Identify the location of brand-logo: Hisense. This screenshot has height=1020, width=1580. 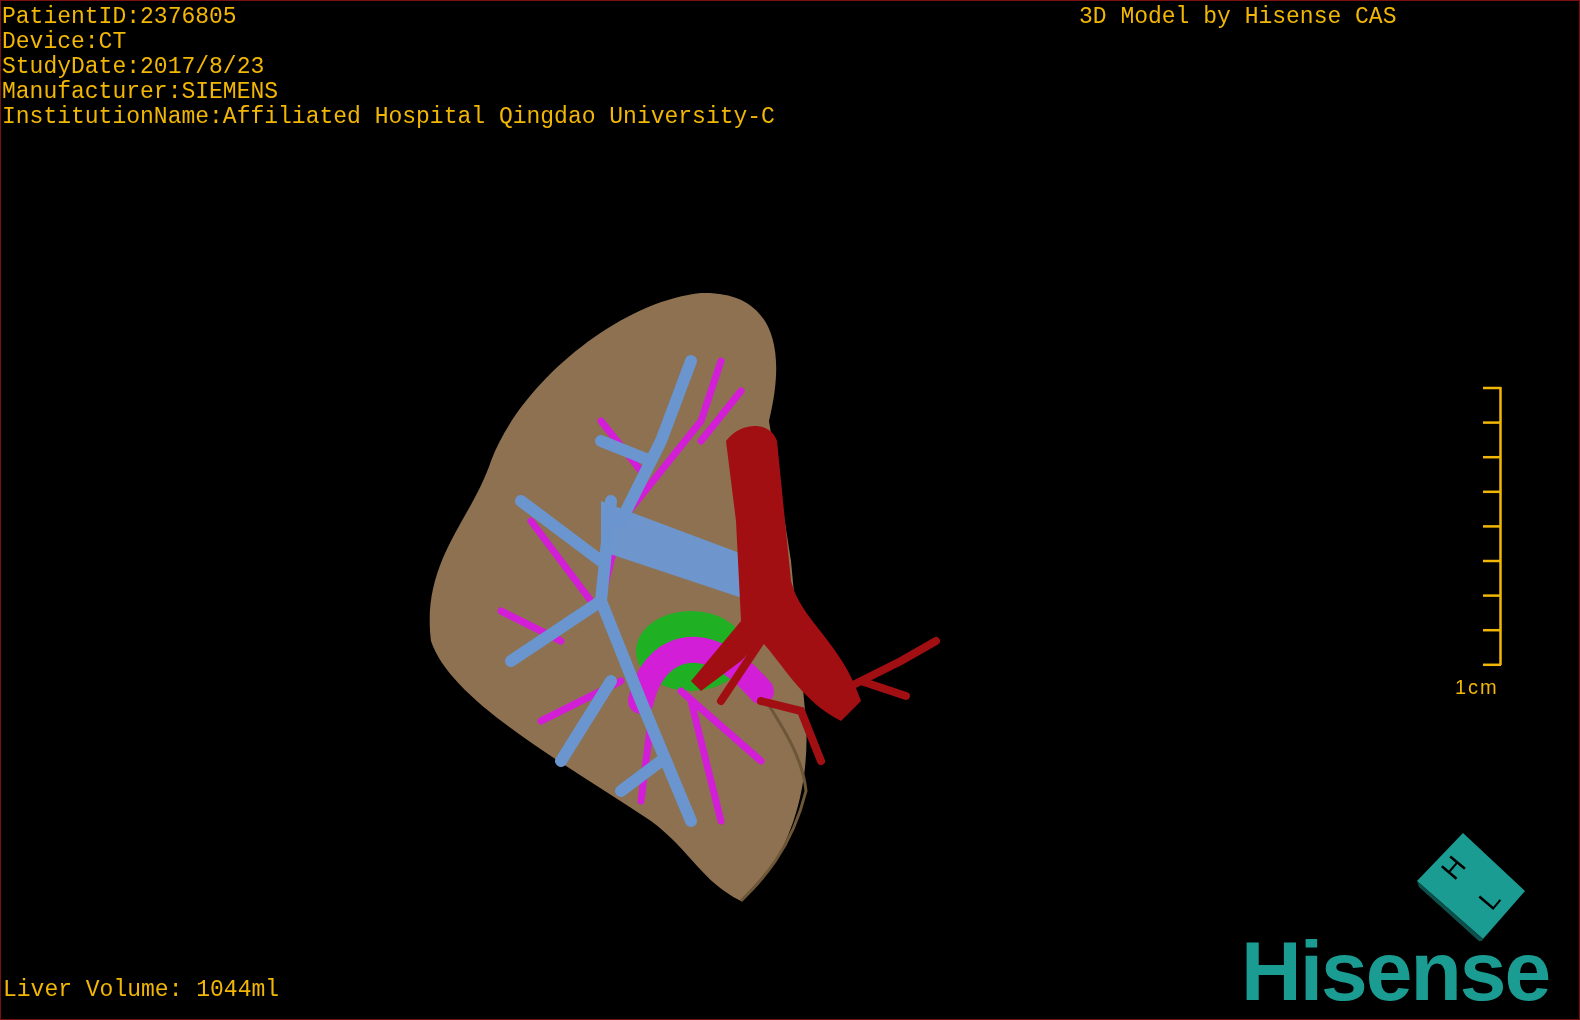
(1395, 971).